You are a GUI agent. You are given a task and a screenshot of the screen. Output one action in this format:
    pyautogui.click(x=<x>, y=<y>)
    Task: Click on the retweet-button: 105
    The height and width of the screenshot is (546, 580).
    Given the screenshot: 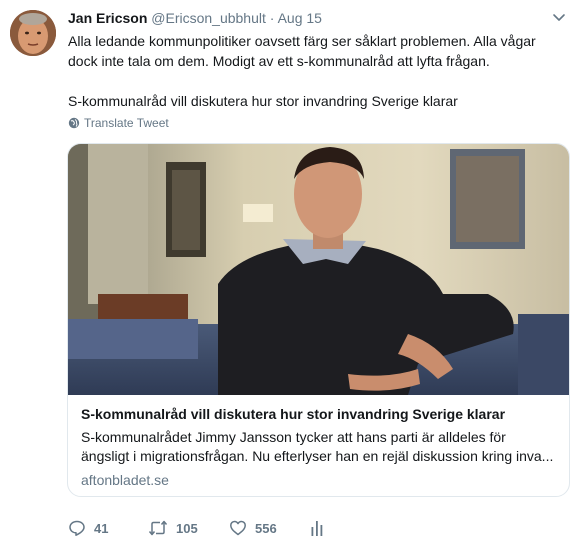 What is the action you would take?
    pyautogui.click(x=173, y=528)
    